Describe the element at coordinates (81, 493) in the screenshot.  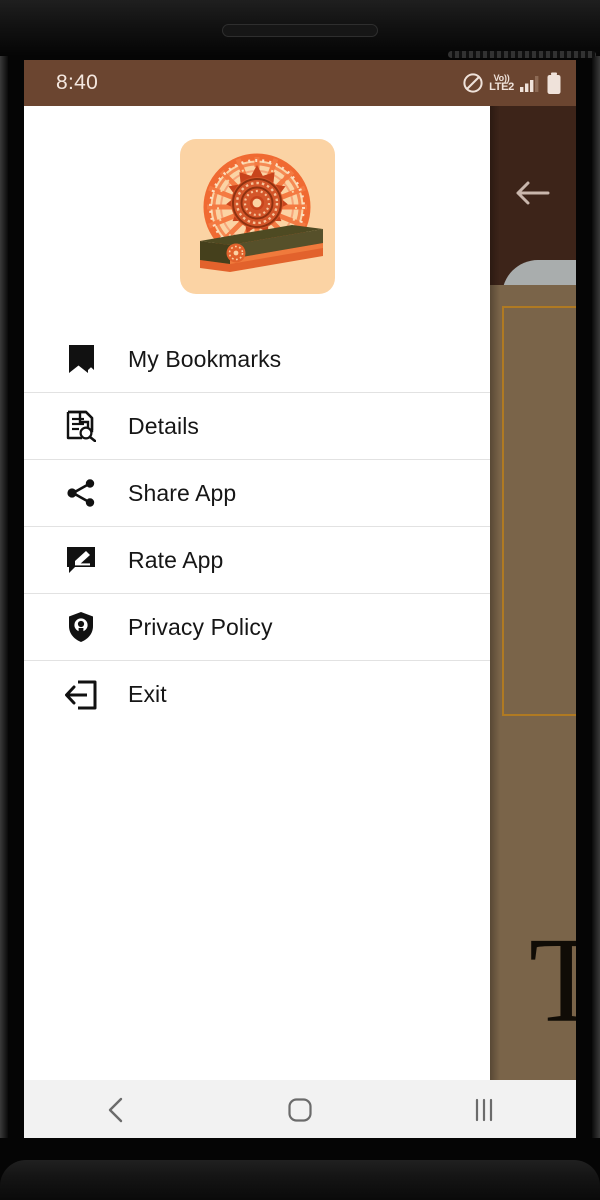
I see `share-nodes-icon` at that location.